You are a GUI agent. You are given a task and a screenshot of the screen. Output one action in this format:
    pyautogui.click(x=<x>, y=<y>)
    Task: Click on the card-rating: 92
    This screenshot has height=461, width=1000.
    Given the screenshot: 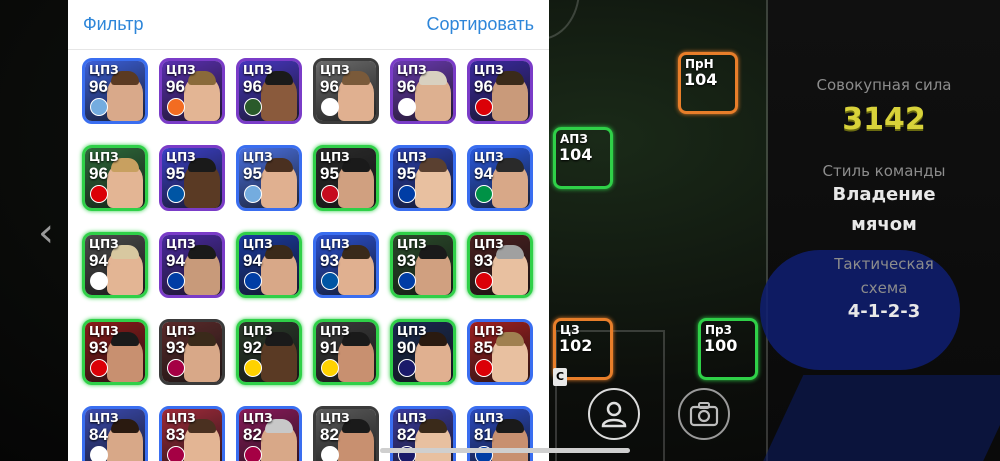 What is the action you would take?
    pyautogui.click(x=252, y=347)
    